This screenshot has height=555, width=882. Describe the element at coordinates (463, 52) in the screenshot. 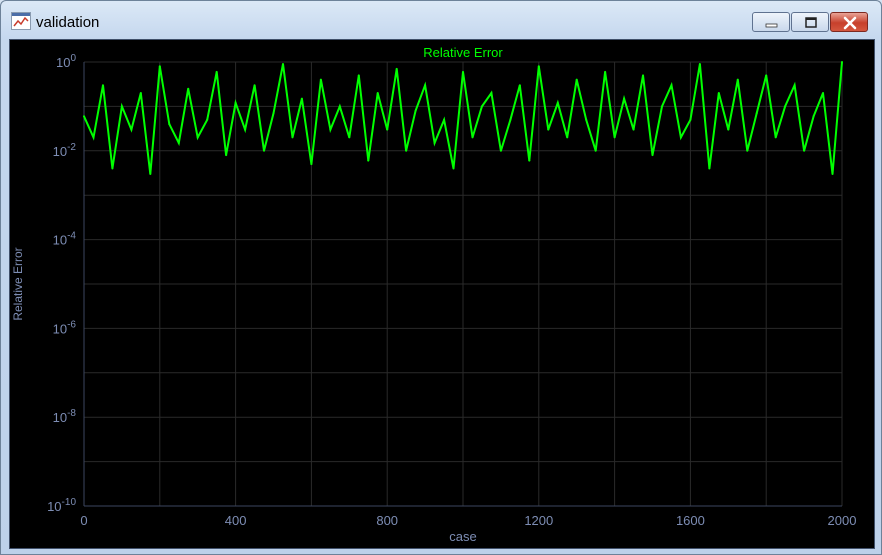

I see `chart-title: Relative Error` at that location.